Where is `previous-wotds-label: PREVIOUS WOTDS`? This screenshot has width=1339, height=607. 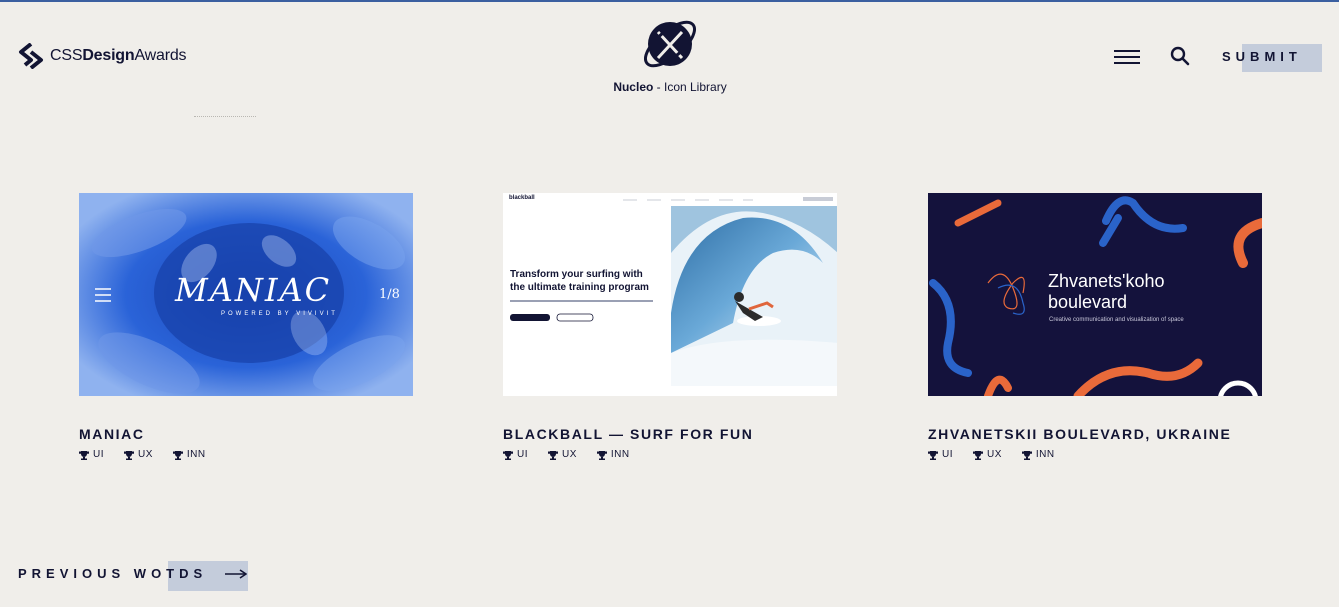 previous-wotds-label: PREVIOUS WOTDS is located at coordinates (113, 573).